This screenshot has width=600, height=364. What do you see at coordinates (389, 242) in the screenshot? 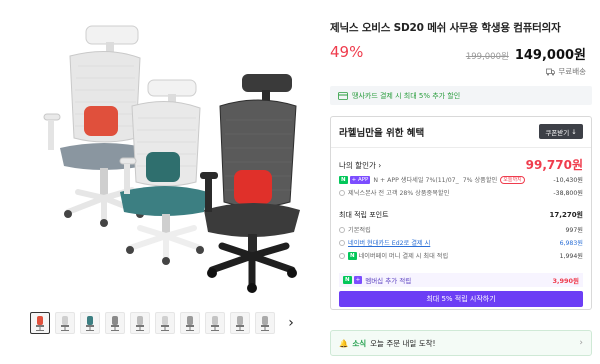
I see `points-row-link: 네이버 현대카드 Ed2로 결제 시` at bounding box center [389, 242].